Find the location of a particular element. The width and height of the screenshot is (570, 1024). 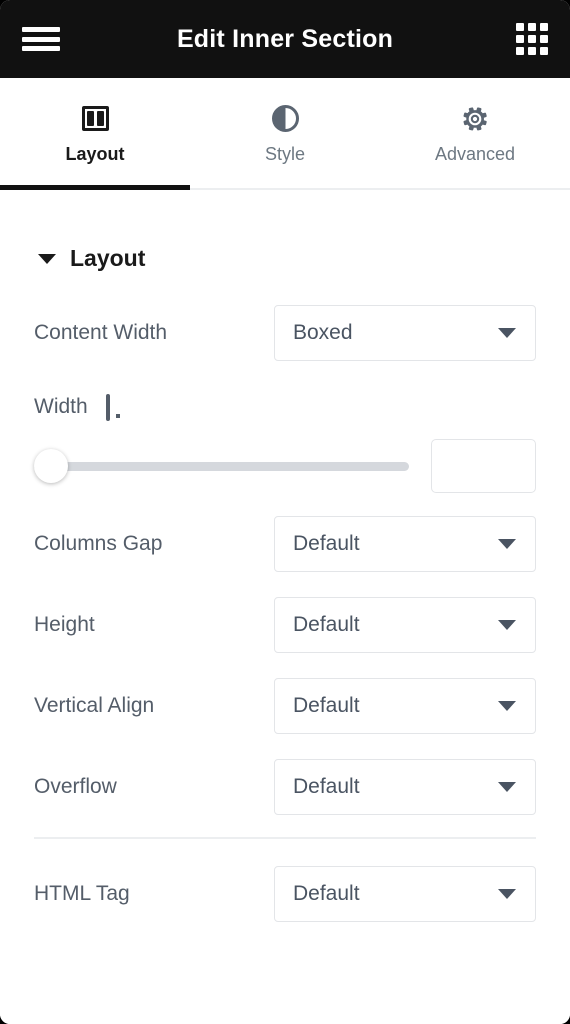

section-divider is located at coordinates (285, 838).